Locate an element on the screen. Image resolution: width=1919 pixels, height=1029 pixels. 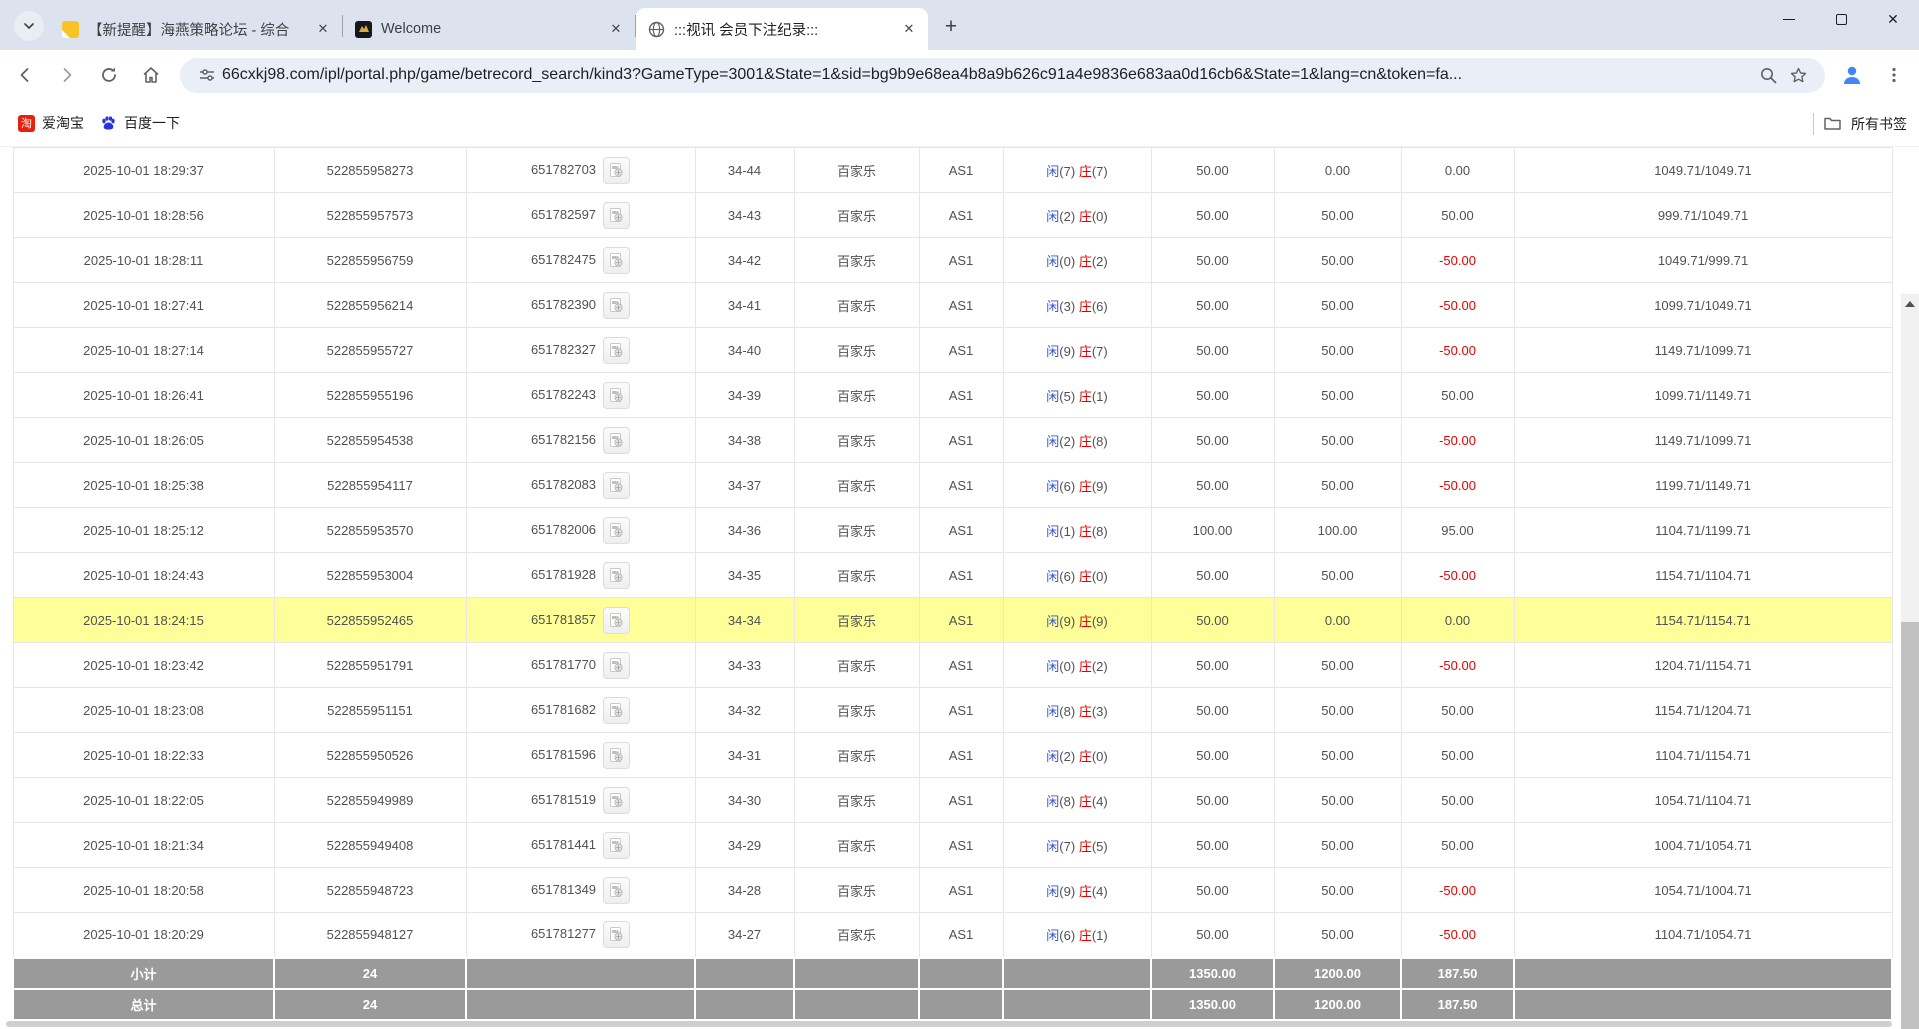
minimize-button is located at coordinates (1789, 19).